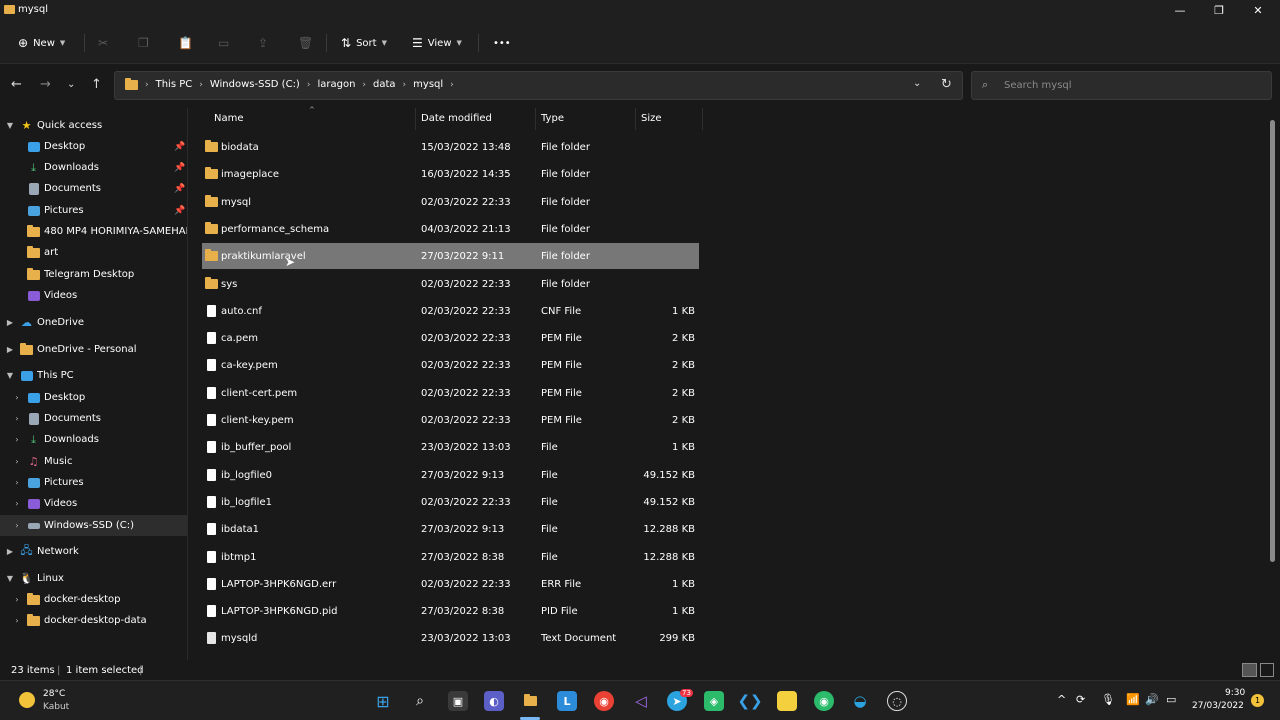 This screenshot has height=720, width=1280. What do you see at coordinates (1249, 670) in the screenshot?
I see `details-view-icon` at bounding box center [1249, 670].